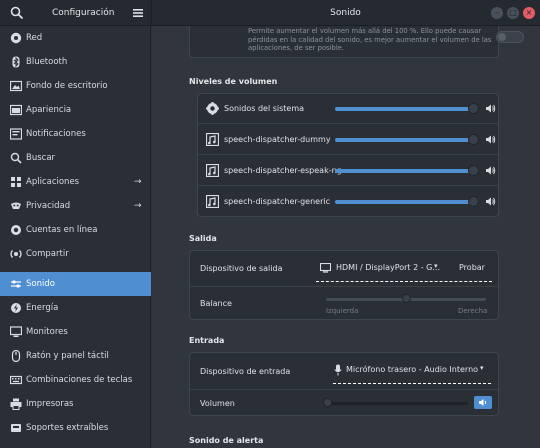  I want to click on mouse-icon, so click(16, 356).